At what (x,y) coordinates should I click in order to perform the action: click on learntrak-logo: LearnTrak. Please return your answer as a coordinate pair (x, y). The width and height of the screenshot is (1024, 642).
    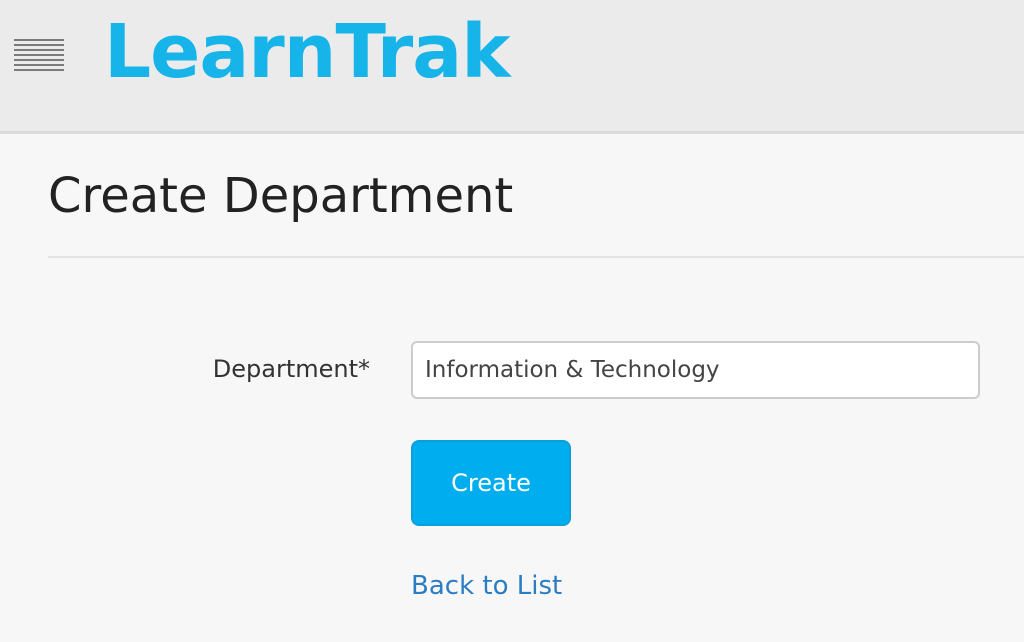
    Looking at the image, I should click on (307, 52).